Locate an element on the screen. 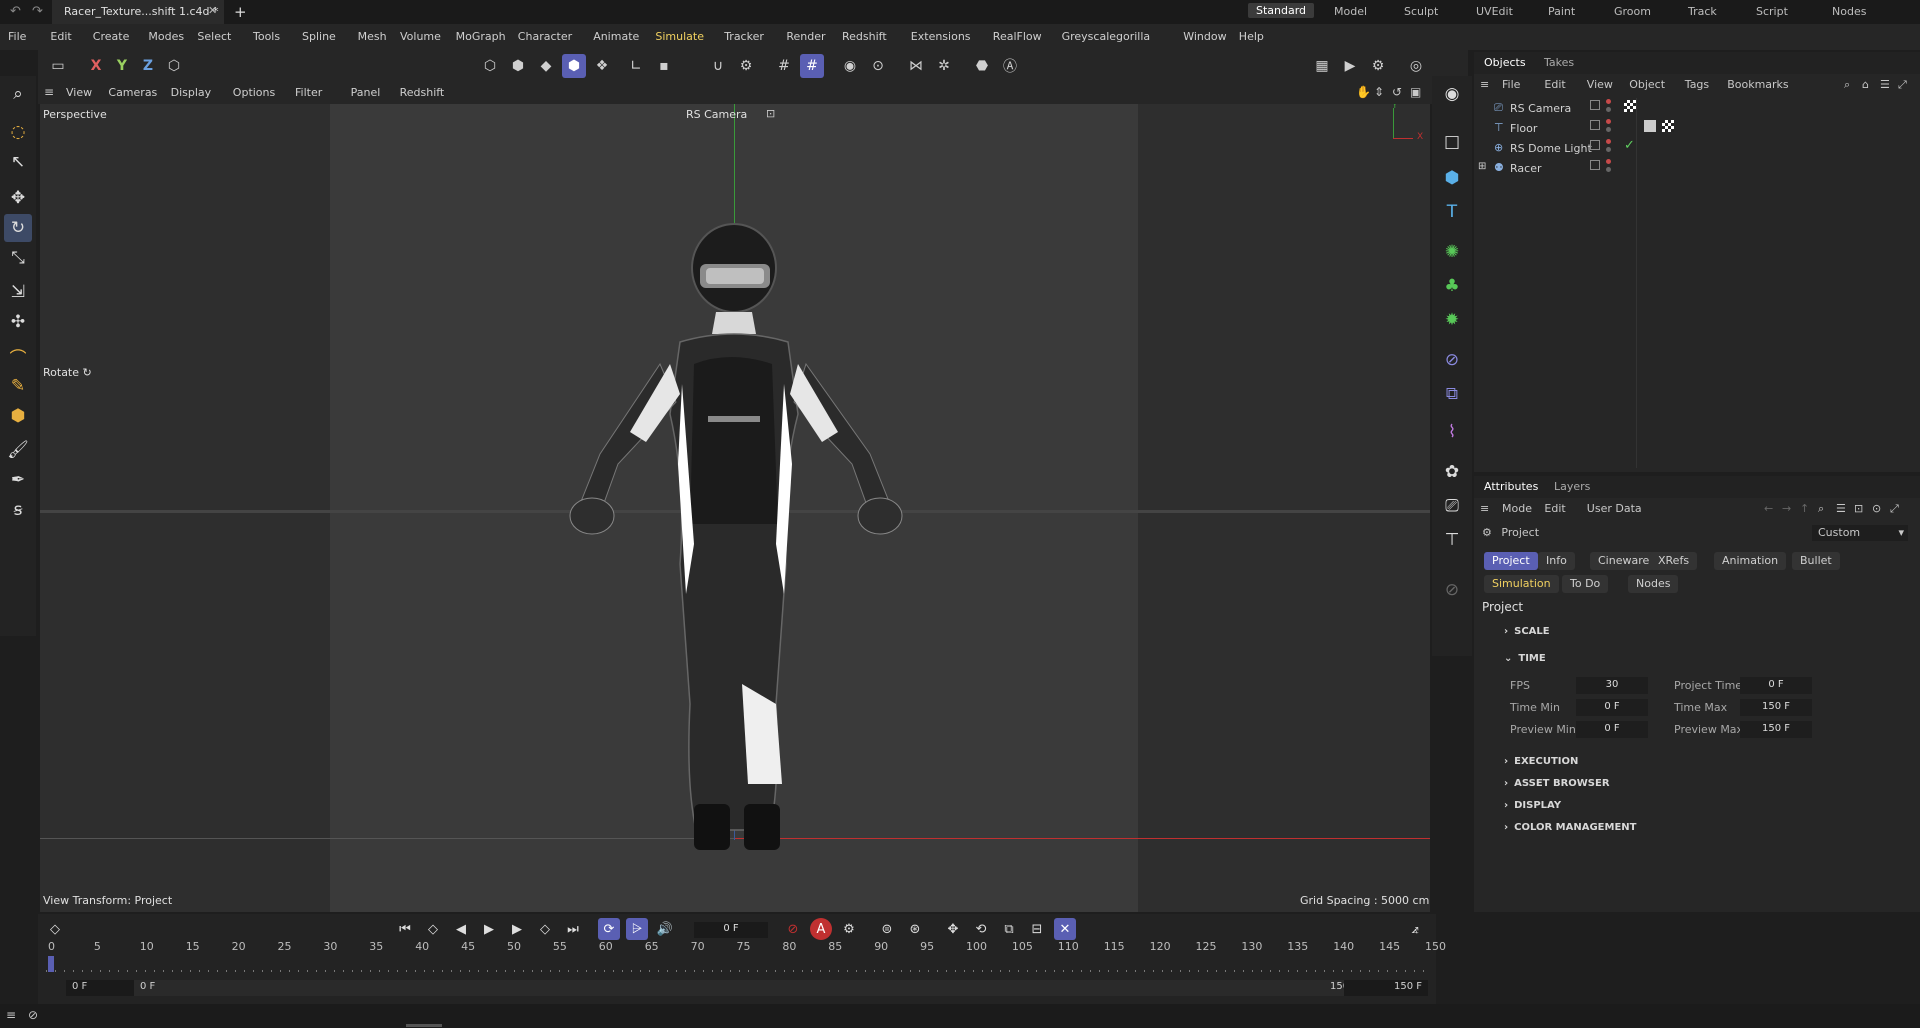 This screenshot has height=1028, width=1920. polygons-mode-icon: ◆ is located at coordinates (546, 66).